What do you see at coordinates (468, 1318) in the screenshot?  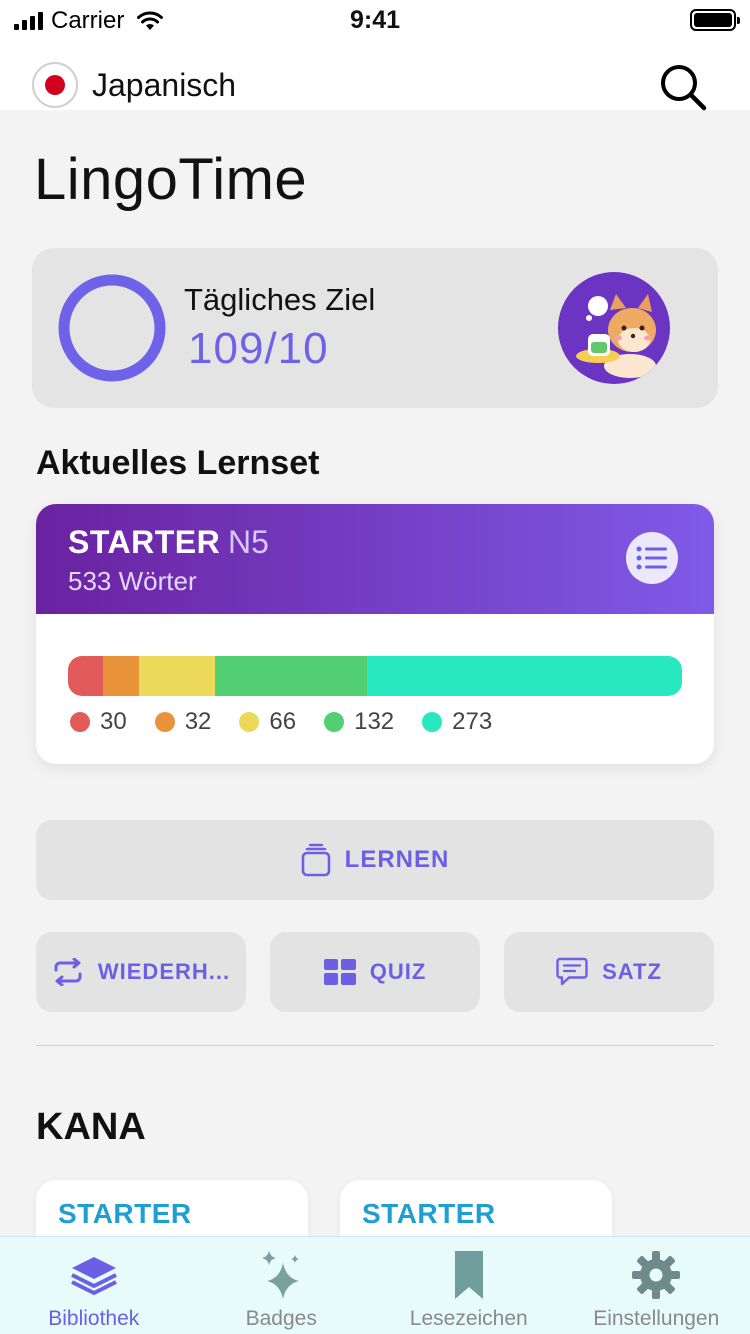 I see `tab-label: Lesezeichen` at bounding box center [468, 1318].